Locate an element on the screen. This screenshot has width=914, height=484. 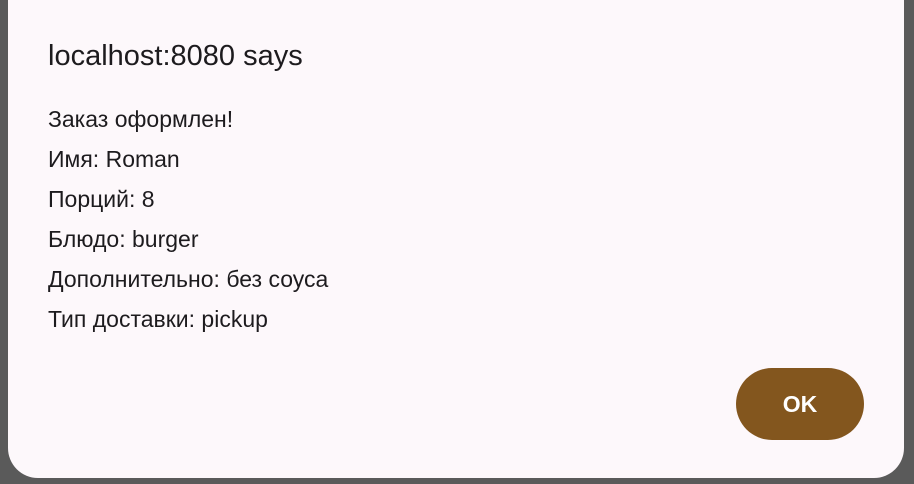
message-line: Порций: 8 is located at coordinates (101, 199).